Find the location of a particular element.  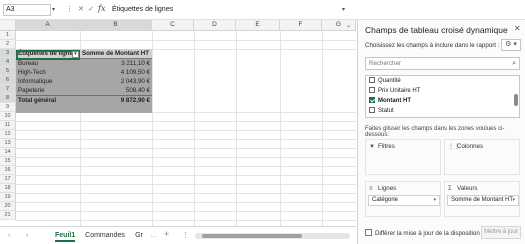

row-header: 7 is located at coordinates (8, 89).